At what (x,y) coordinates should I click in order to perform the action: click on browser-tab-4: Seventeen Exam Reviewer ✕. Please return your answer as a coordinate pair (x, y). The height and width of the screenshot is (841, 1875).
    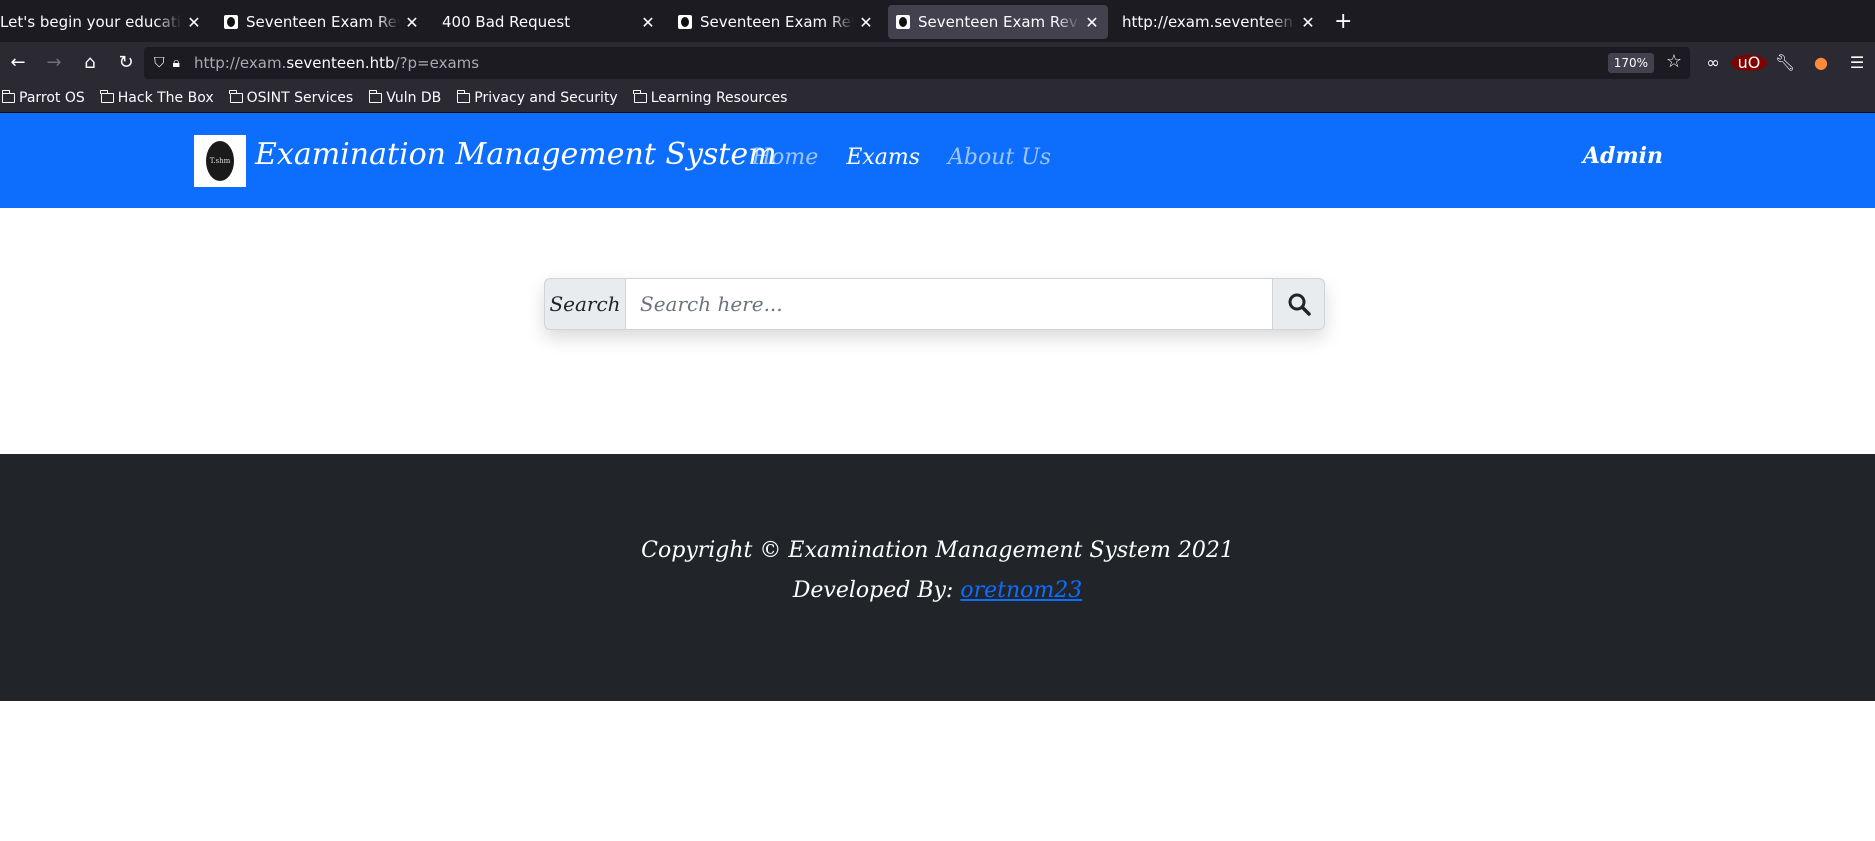
    Looking at the image, I should click on (776, 22).